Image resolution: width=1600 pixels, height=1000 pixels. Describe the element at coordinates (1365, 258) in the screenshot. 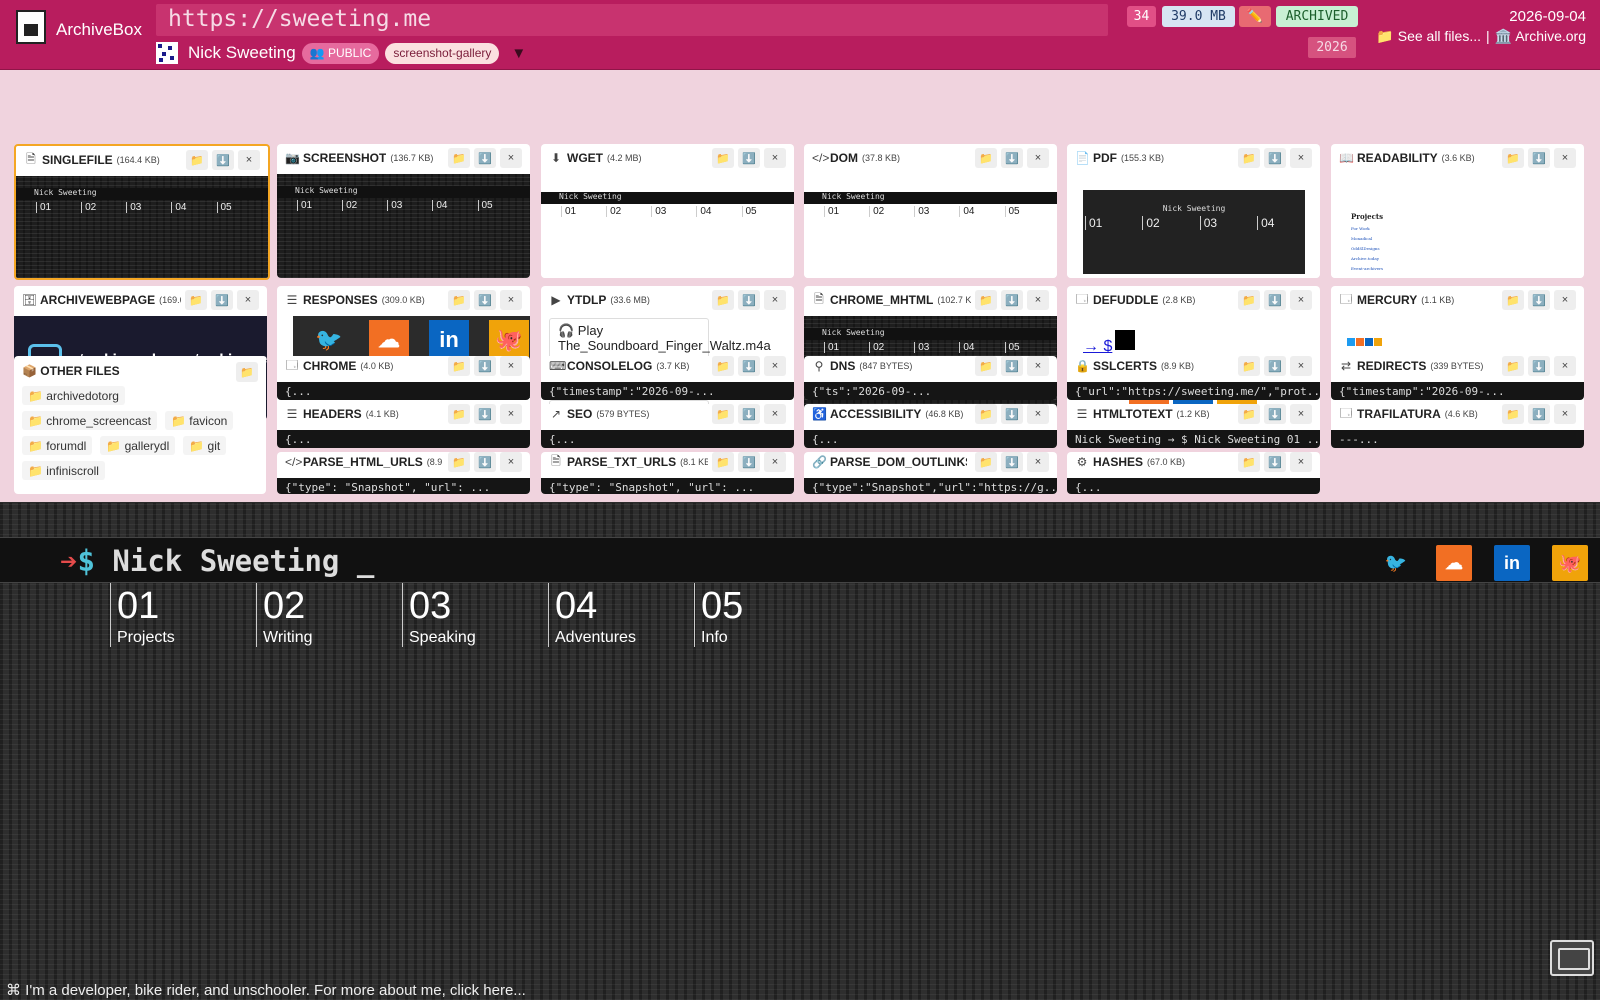

I see `readability-link: Archive.today` at that location.